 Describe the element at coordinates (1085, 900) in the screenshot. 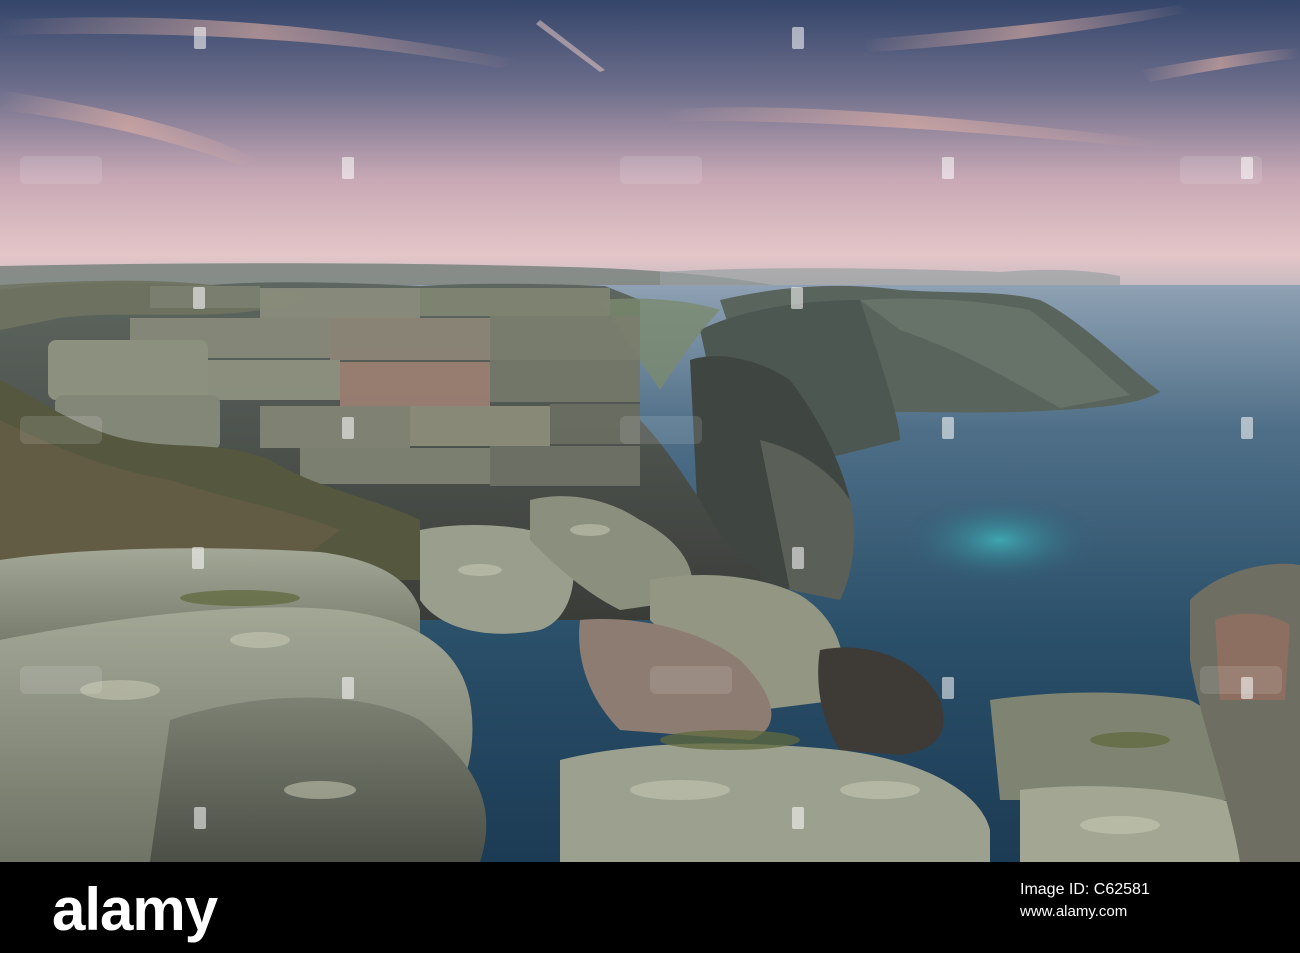

I see `image-meta: Image ID: C62581 www.alamy.com` at that location.